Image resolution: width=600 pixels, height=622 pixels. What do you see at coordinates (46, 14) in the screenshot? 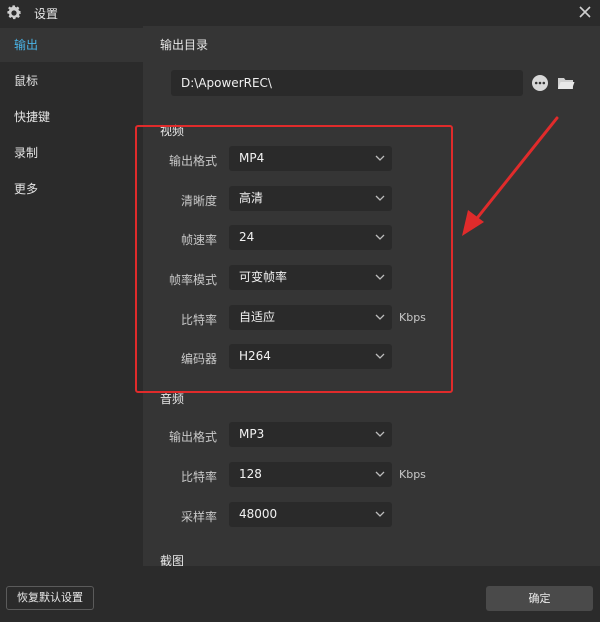
I see `window-title: 设置` at bounding box center [46, 14].